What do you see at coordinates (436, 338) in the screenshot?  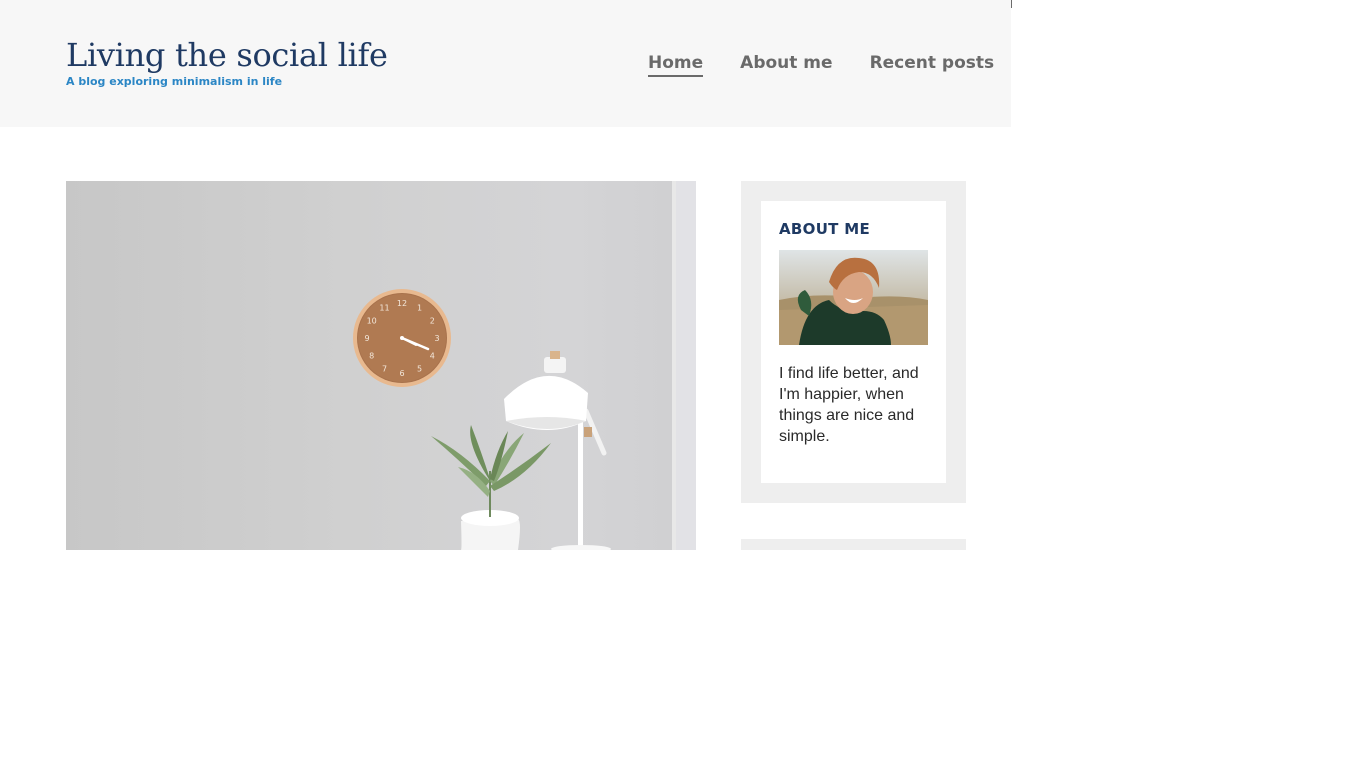 I see `clock-number: 3` at bounding box center [436, 338].